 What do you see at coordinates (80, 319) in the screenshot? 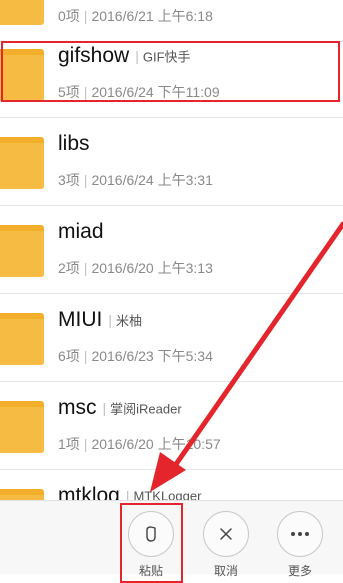
I see `folder-name: MIUI` at bounding box center [80, 319].